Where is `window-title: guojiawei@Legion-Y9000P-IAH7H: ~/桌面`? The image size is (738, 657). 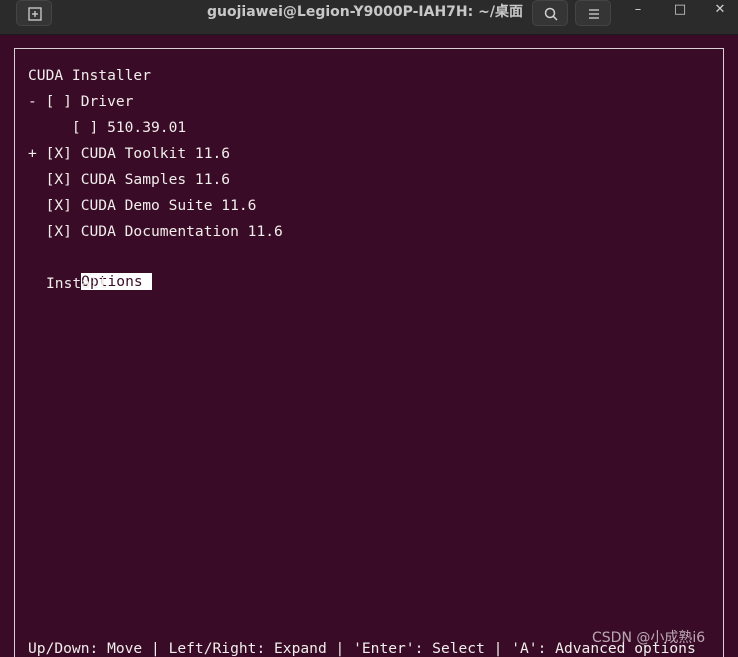 window-title: guojiawei@Legion-Y9000P-IAH7H: ~/桌面 is located at coordinates (365, 12).